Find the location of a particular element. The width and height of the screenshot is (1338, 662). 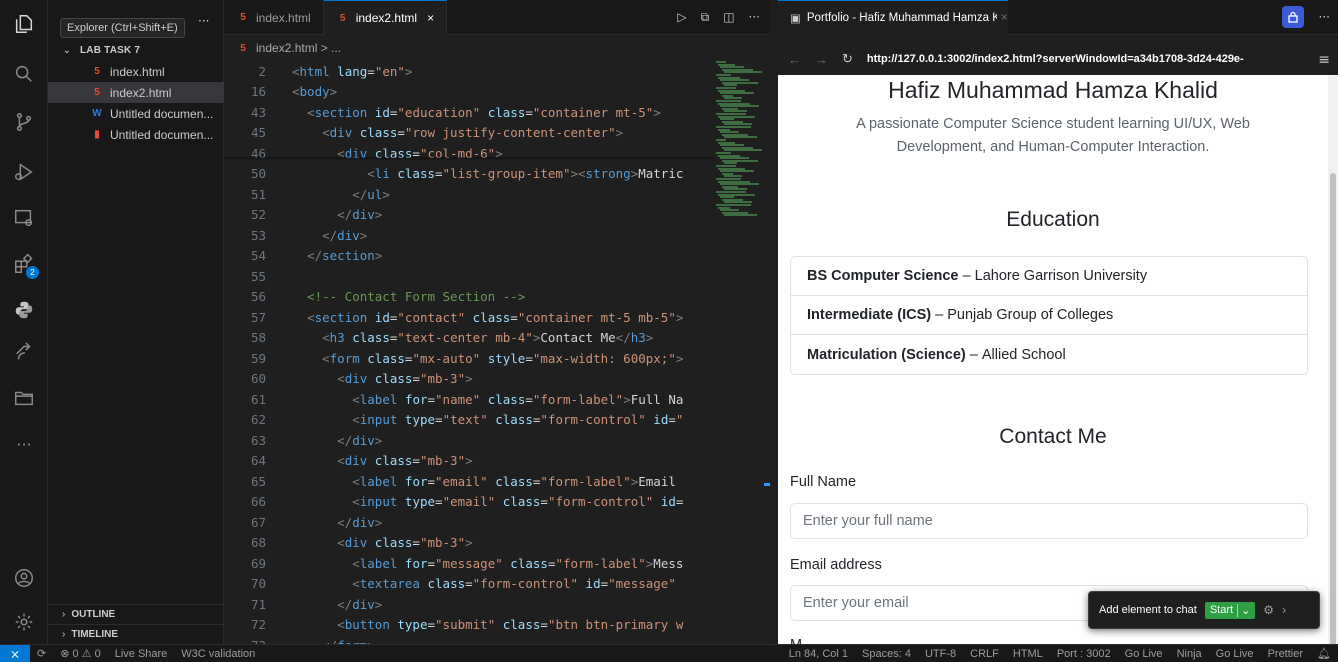

chevron-down-icon: ⌄ is located at coordinates (1243, 610).